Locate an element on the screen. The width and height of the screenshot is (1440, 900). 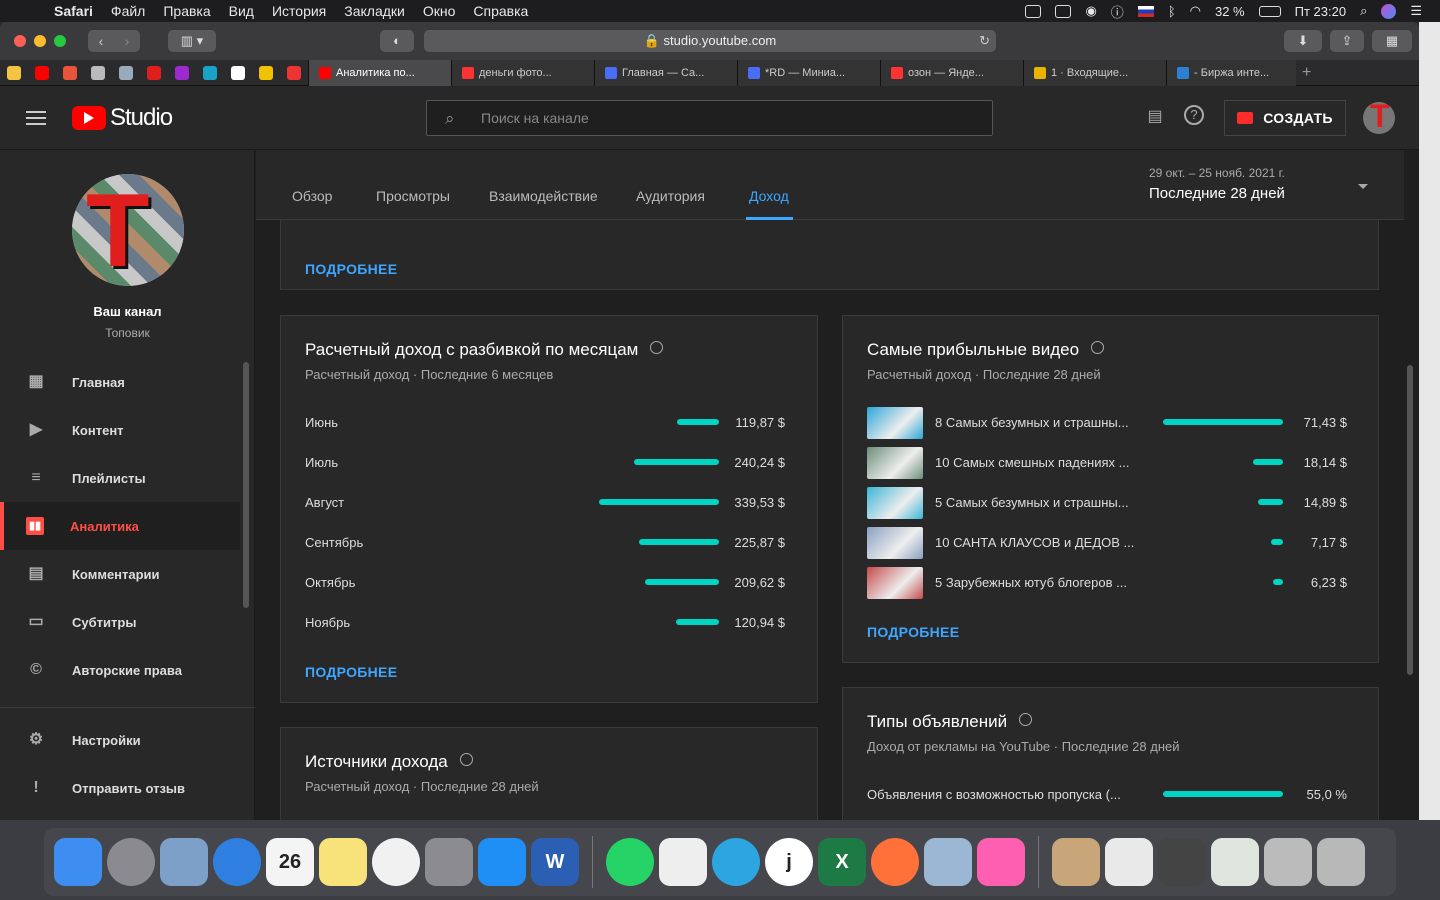
sidebar-item-subtitles: ▭ Субтитры is located at coordinates (120, 622).